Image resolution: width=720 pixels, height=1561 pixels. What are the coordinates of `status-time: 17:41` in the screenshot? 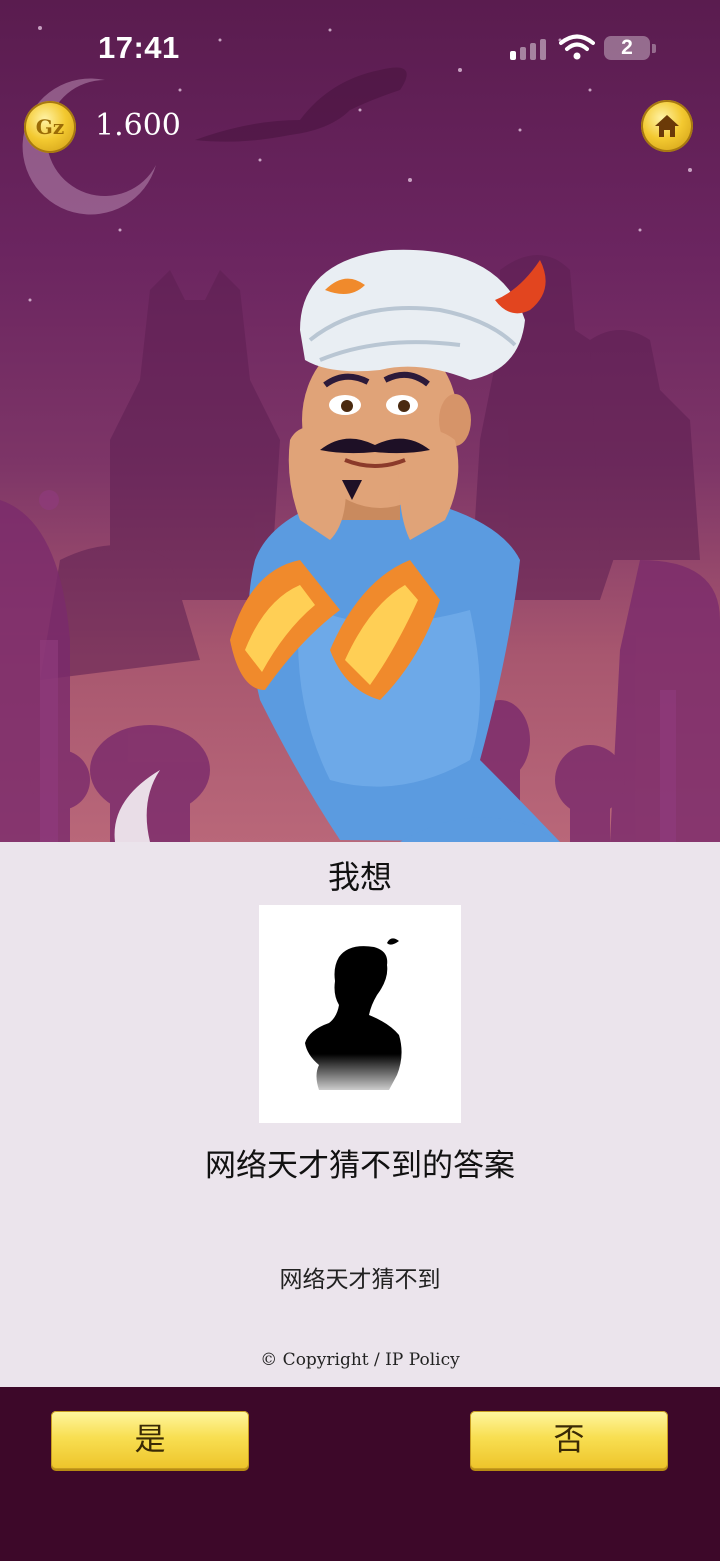 It's located at (139, 47).